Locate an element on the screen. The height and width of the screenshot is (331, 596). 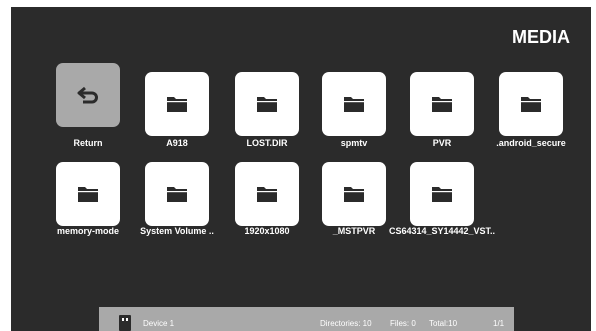
folder-item-pvr is located at coordinates (442, 104).